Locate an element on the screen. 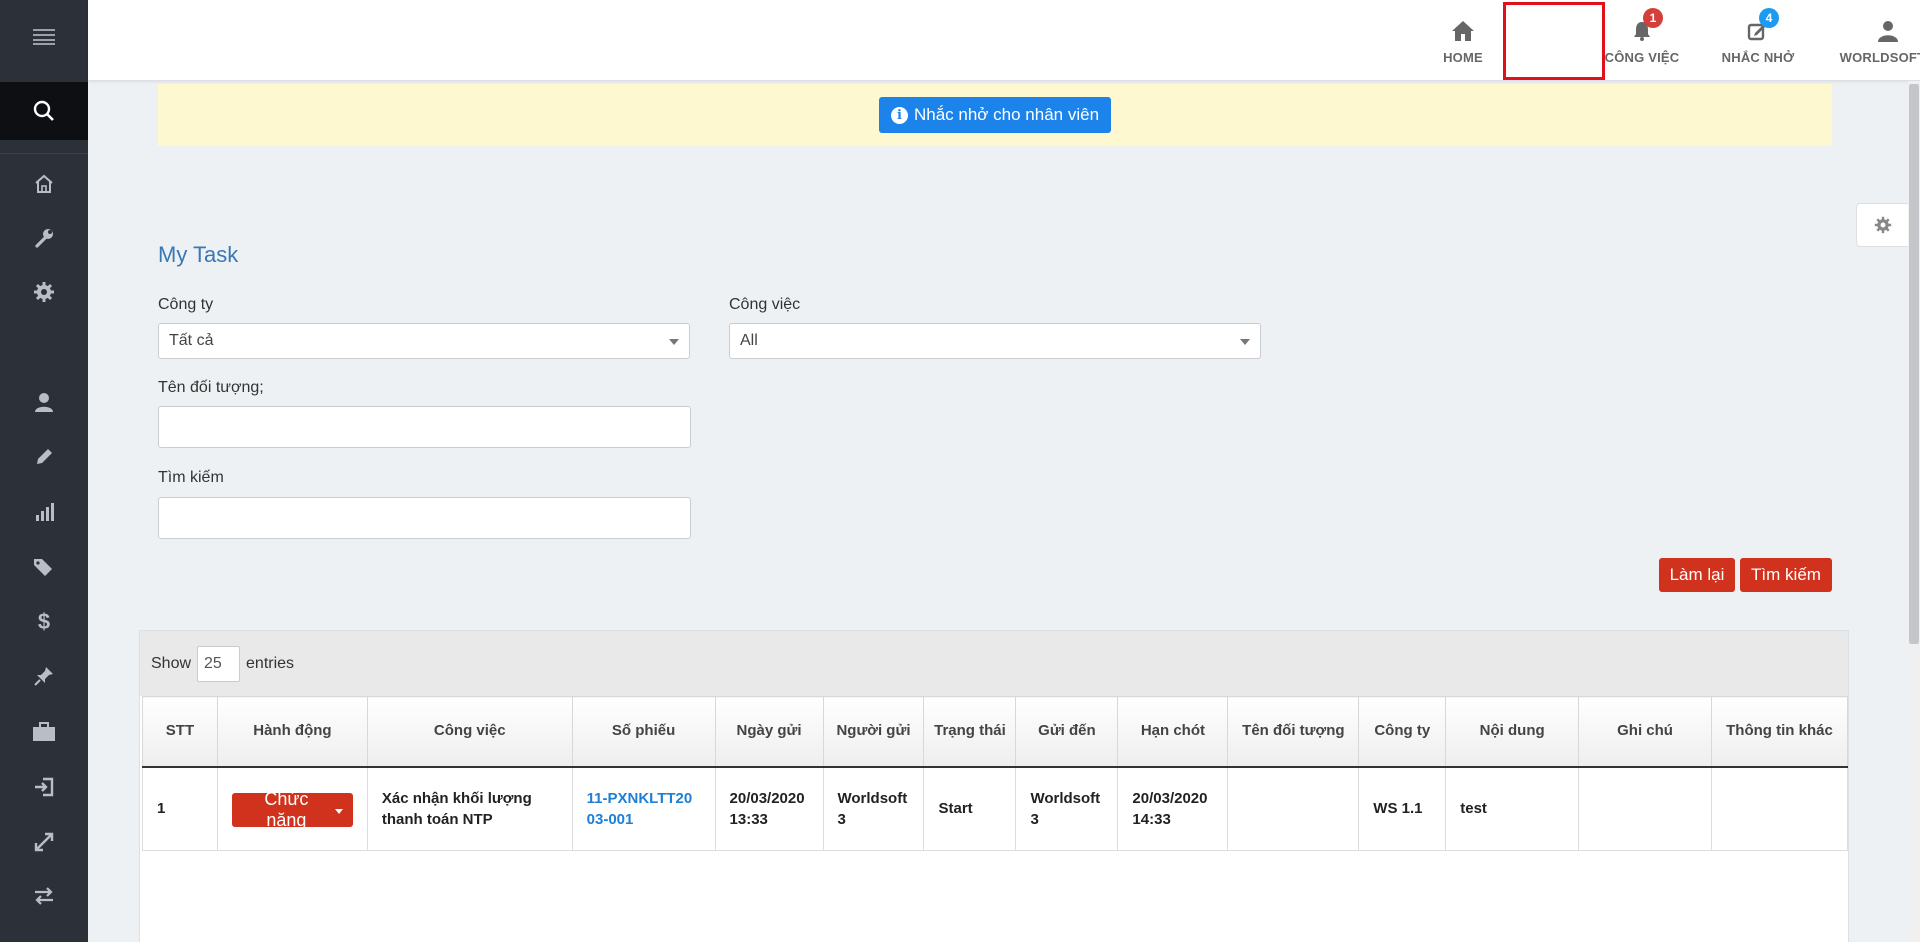  nav-reminders: 4 NHẮC NHỞ is located at coordinates (1758, 40).